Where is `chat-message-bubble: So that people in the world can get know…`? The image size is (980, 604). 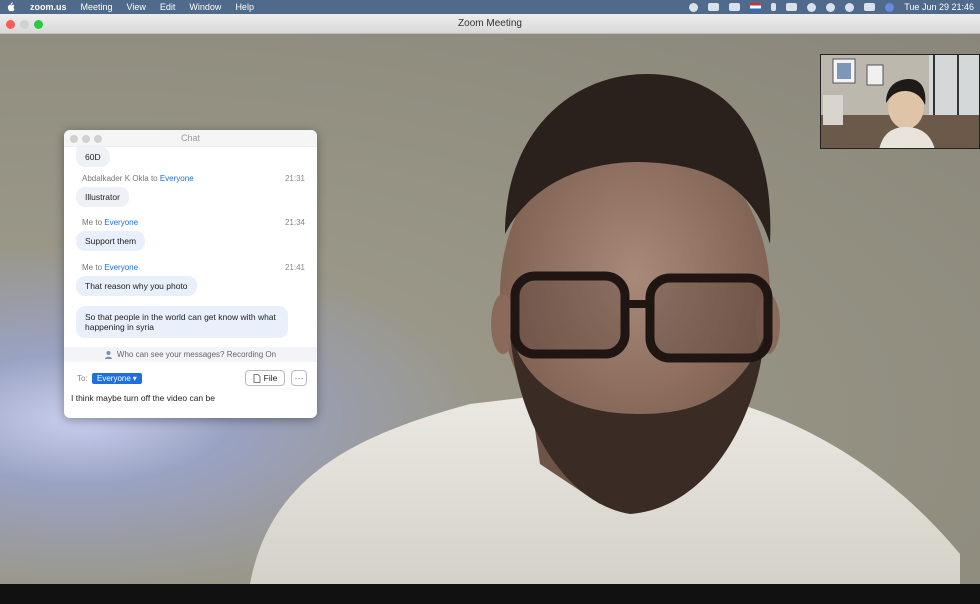
chat-message-bubble: So that people in the world can get know… is located at coordinates (182, 322).